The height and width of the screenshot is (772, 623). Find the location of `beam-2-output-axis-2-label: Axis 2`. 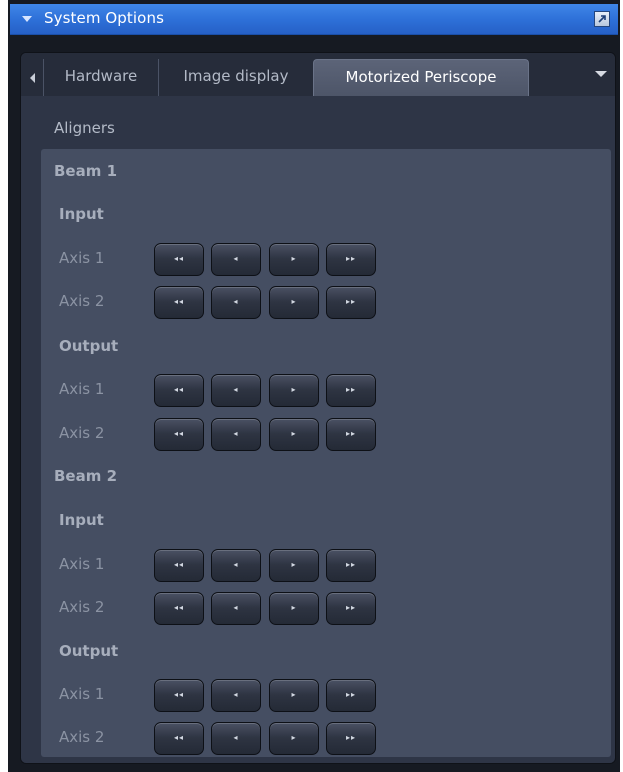

beam-2-output-axis-2-label: Axis 2 is located at coordinates (82, 737).